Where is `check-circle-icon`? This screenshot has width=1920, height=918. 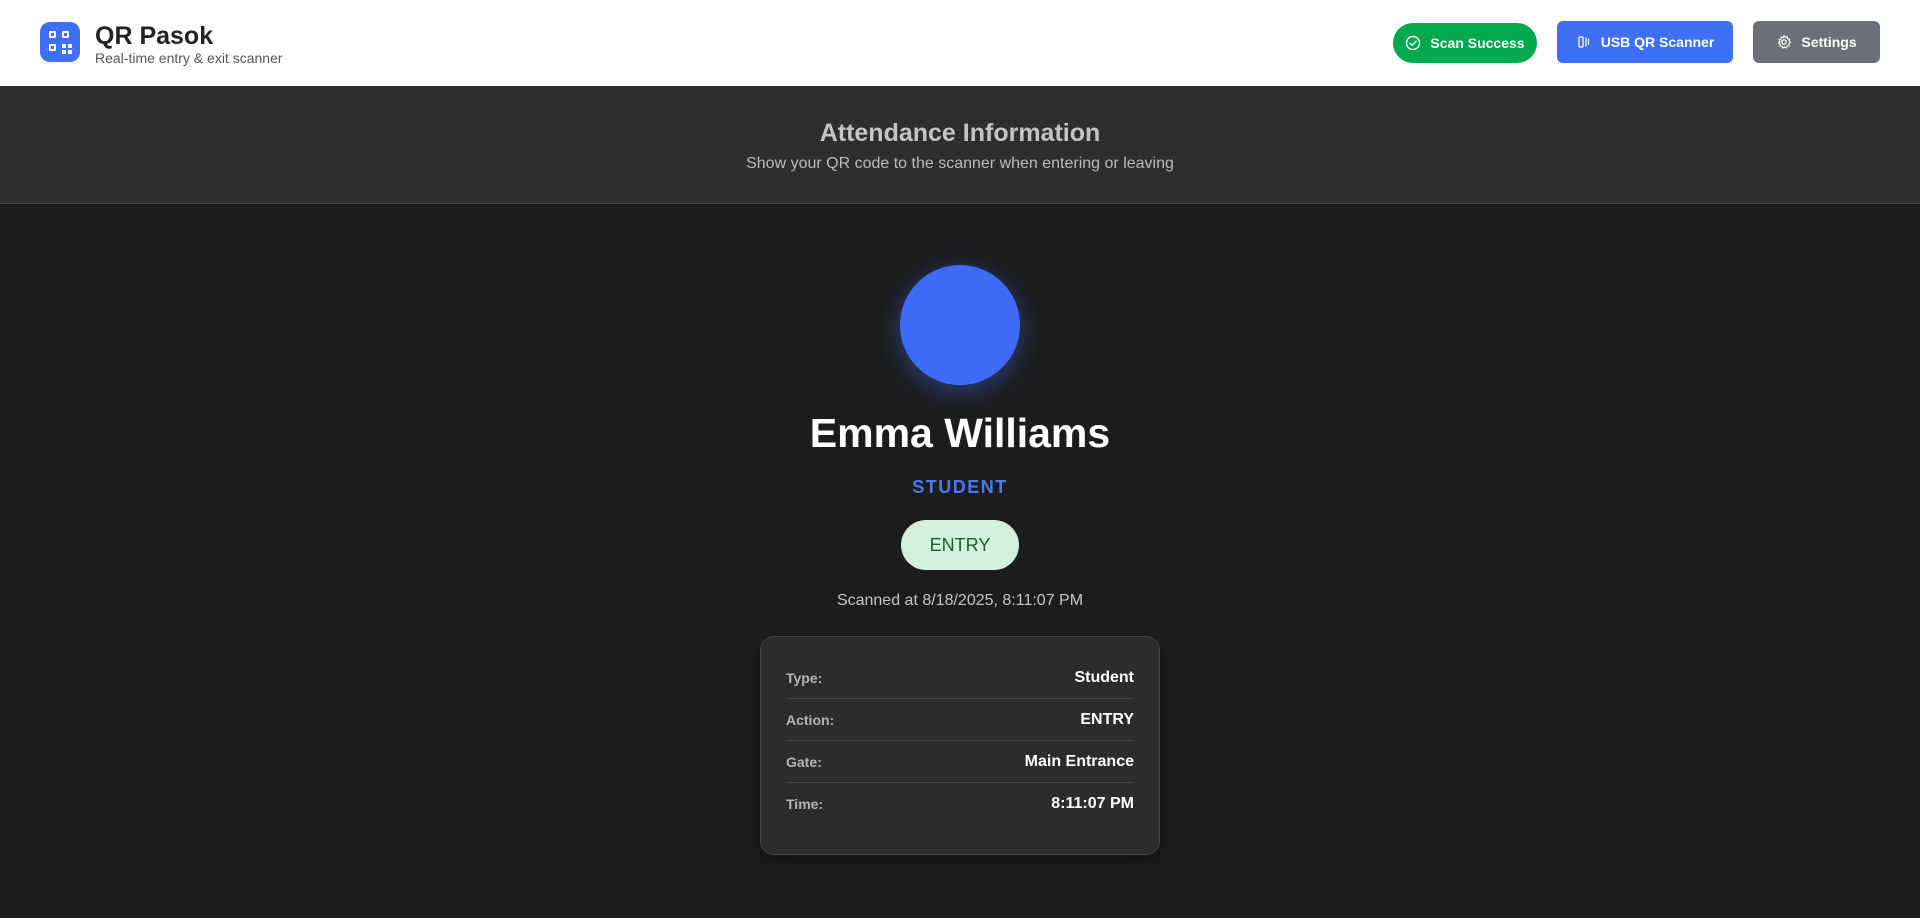
check-circle-icon is located at coordinates (1413, 43).